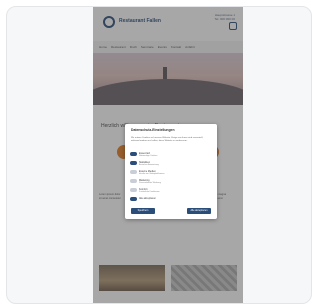  Describe the element at coordinates (143, 211) in the screenshot. I see `save-button: Speichern` at that location.